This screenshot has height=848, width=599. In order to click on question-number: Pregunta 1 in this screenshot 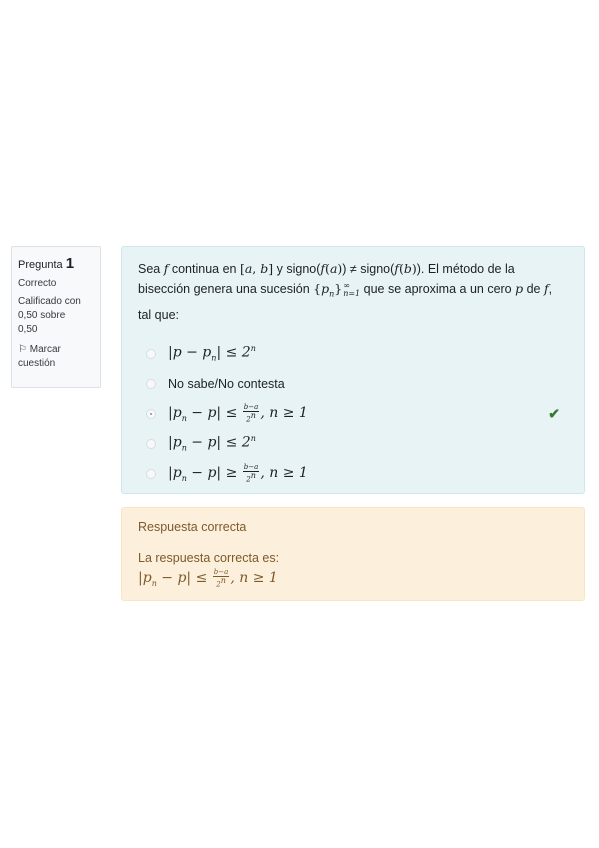, I will do `click(56, 263)`.